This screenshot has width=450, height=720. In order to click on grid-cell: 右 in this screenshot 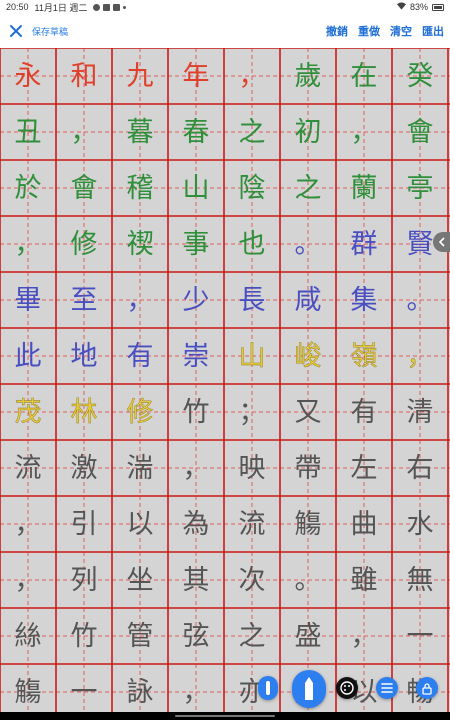, I will do `click(420, 468)`.